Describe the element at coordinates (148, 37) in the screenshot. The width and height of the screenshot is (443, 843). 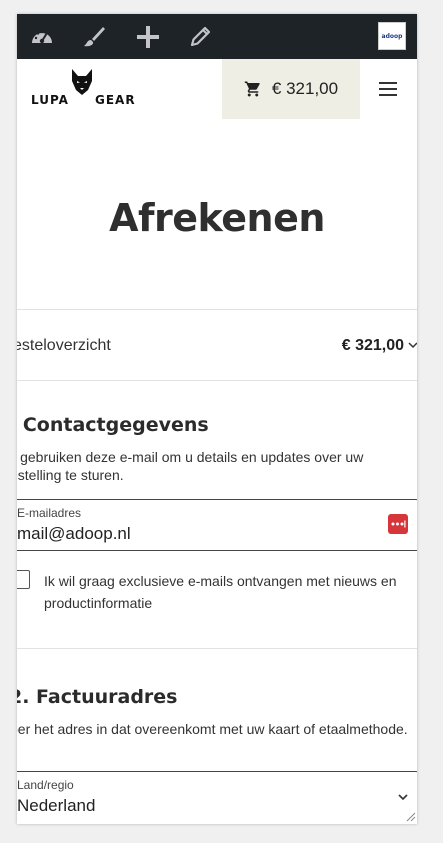
I see `plus-icon` at that location.